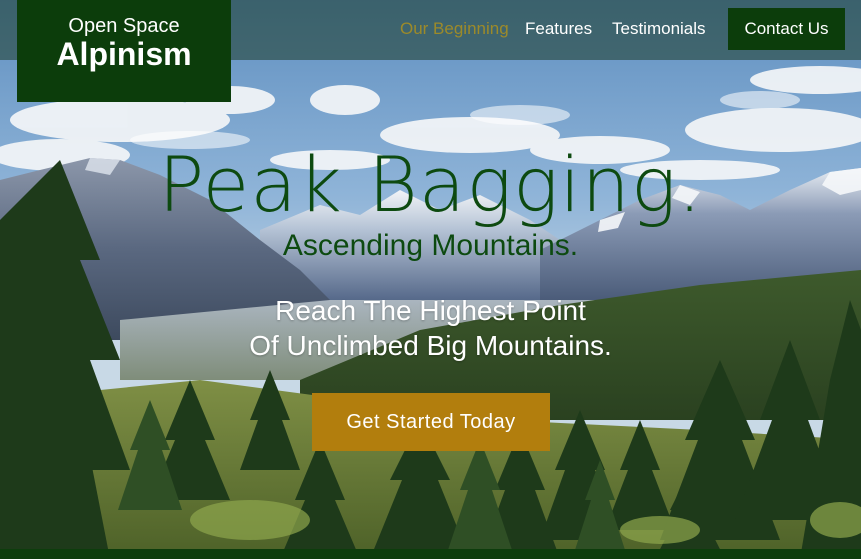  Describe the element at coordinates (124, 26) in the screenshot. I see `brand-line-1: Open Space` at that location.